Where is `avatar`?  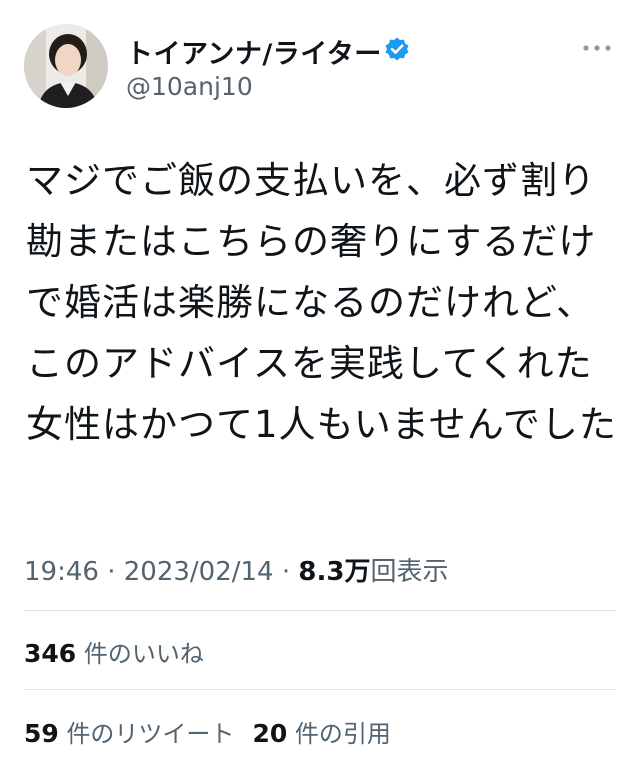 avatar is located at coordinates (66, 66).